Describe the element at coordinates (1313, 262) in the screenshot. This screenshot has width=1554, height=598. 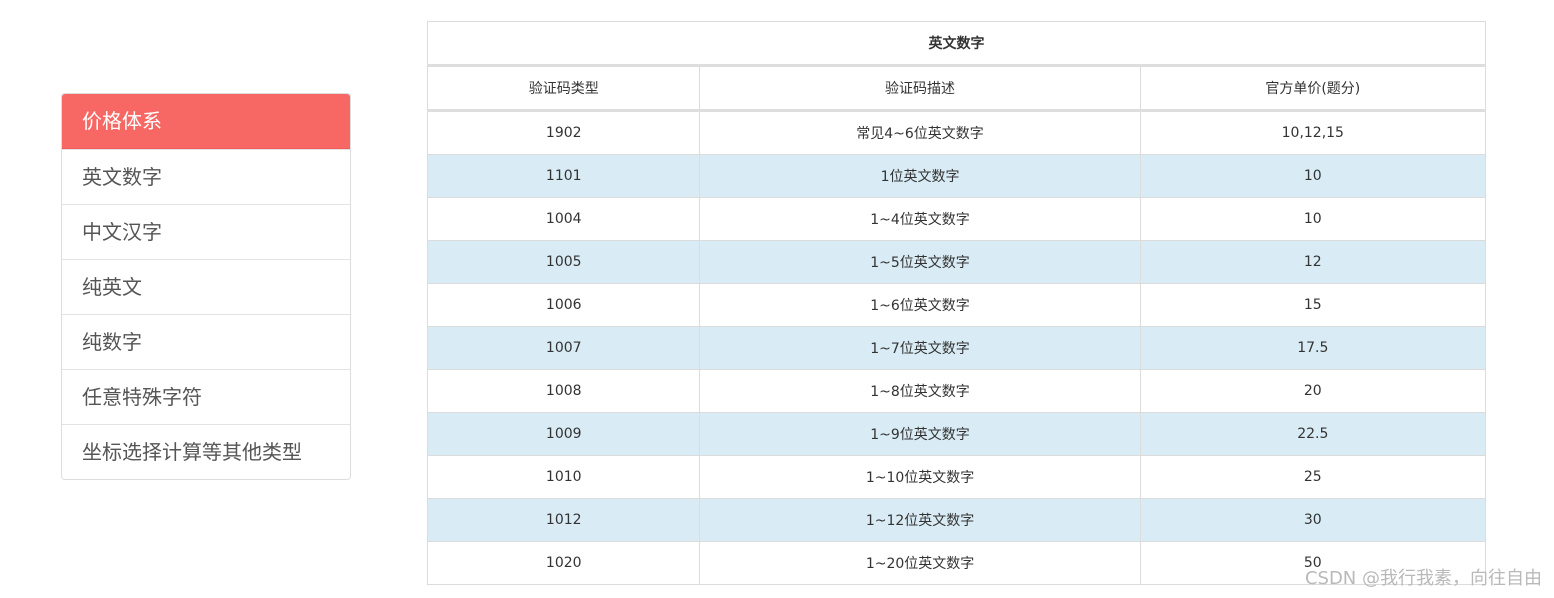
I see `cell-price: 12` at that location.